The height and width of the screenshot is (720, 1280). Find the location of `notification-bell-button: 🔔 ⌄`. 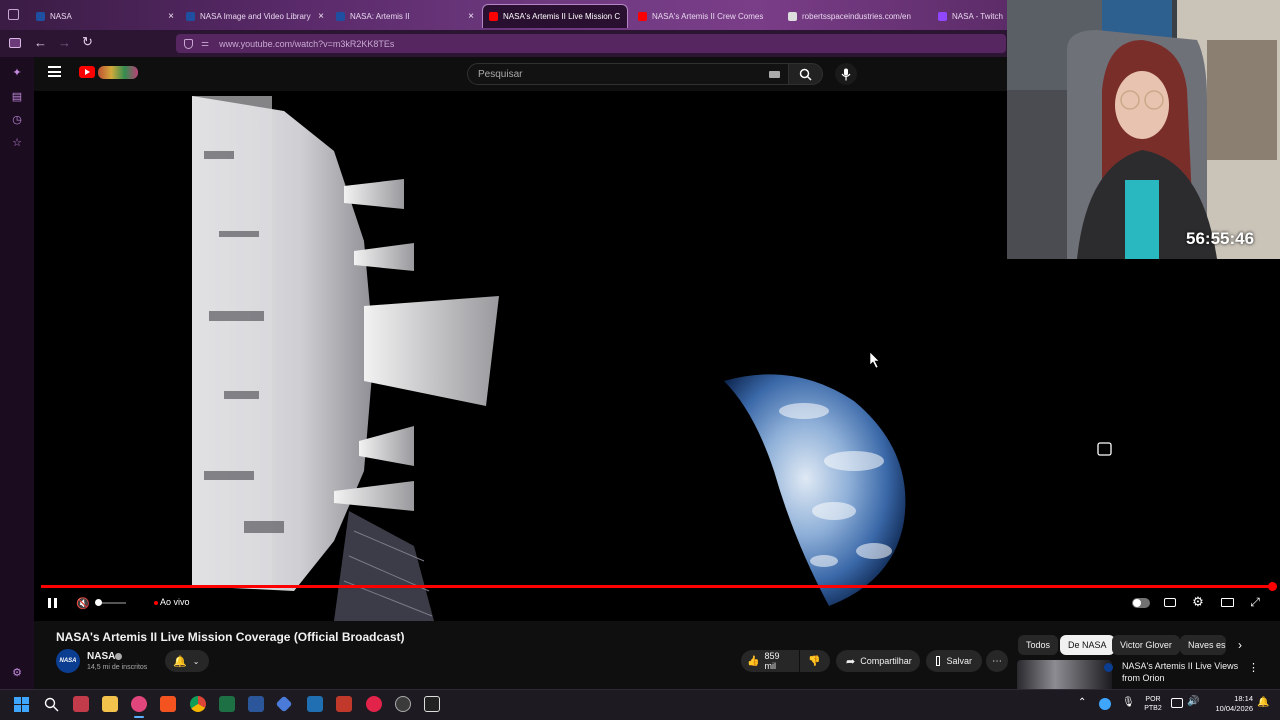

notification-bell-button: 🔔 ⌄ is located at coordinates (187, 661).